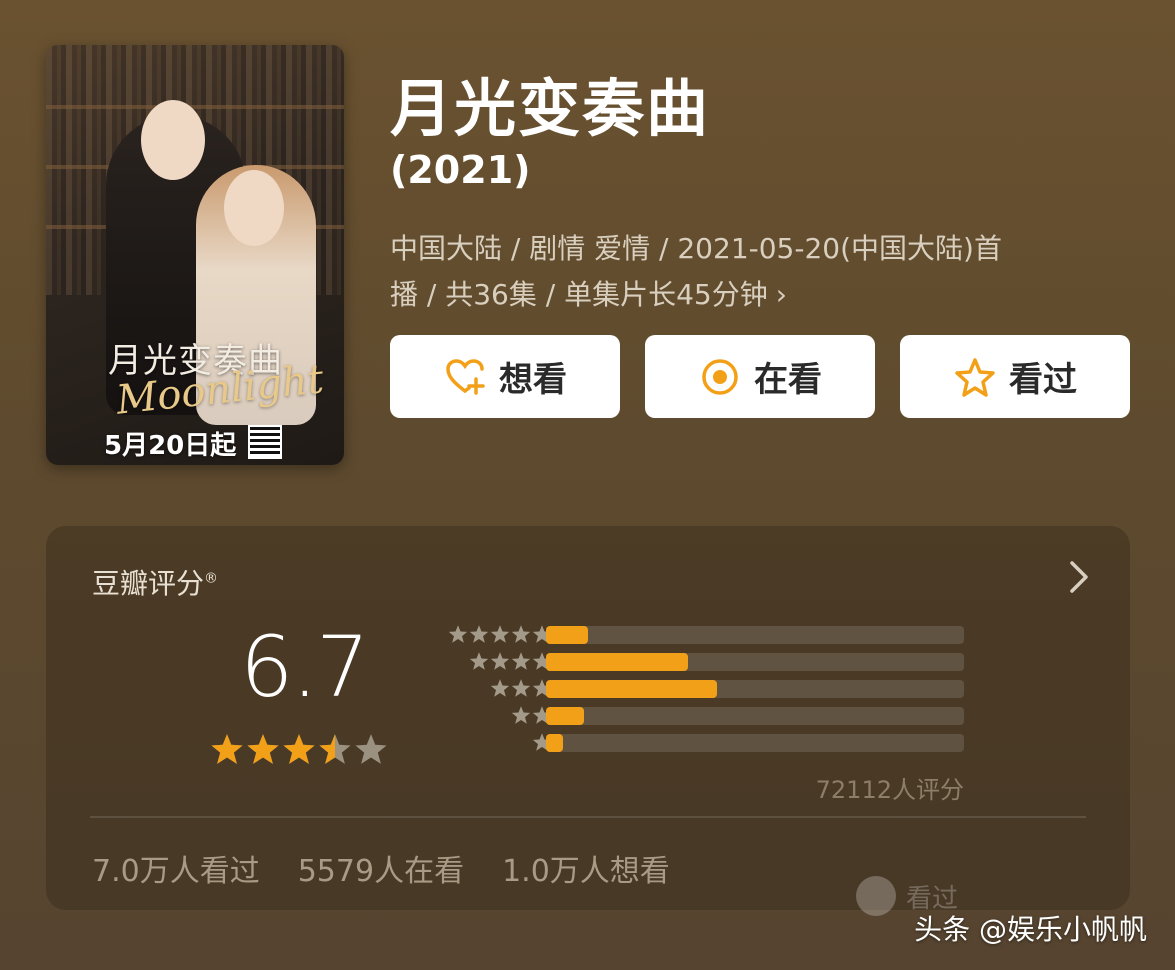 This screenshot has width=1175, height=970. What do you see at coordinates (533, 380) in the screenshot?
I see `want-to-watch-label: 想看` at bounding box center [533, 380].